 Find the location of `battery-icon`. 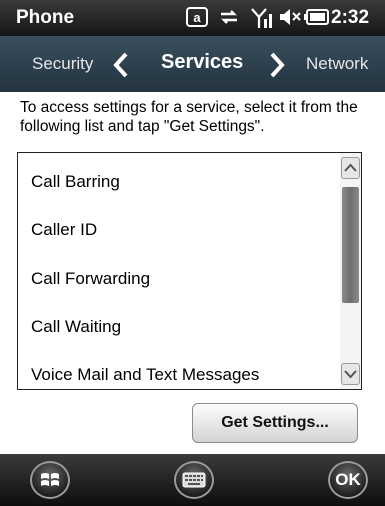

battery-icon is located at coordinates (316, 19).